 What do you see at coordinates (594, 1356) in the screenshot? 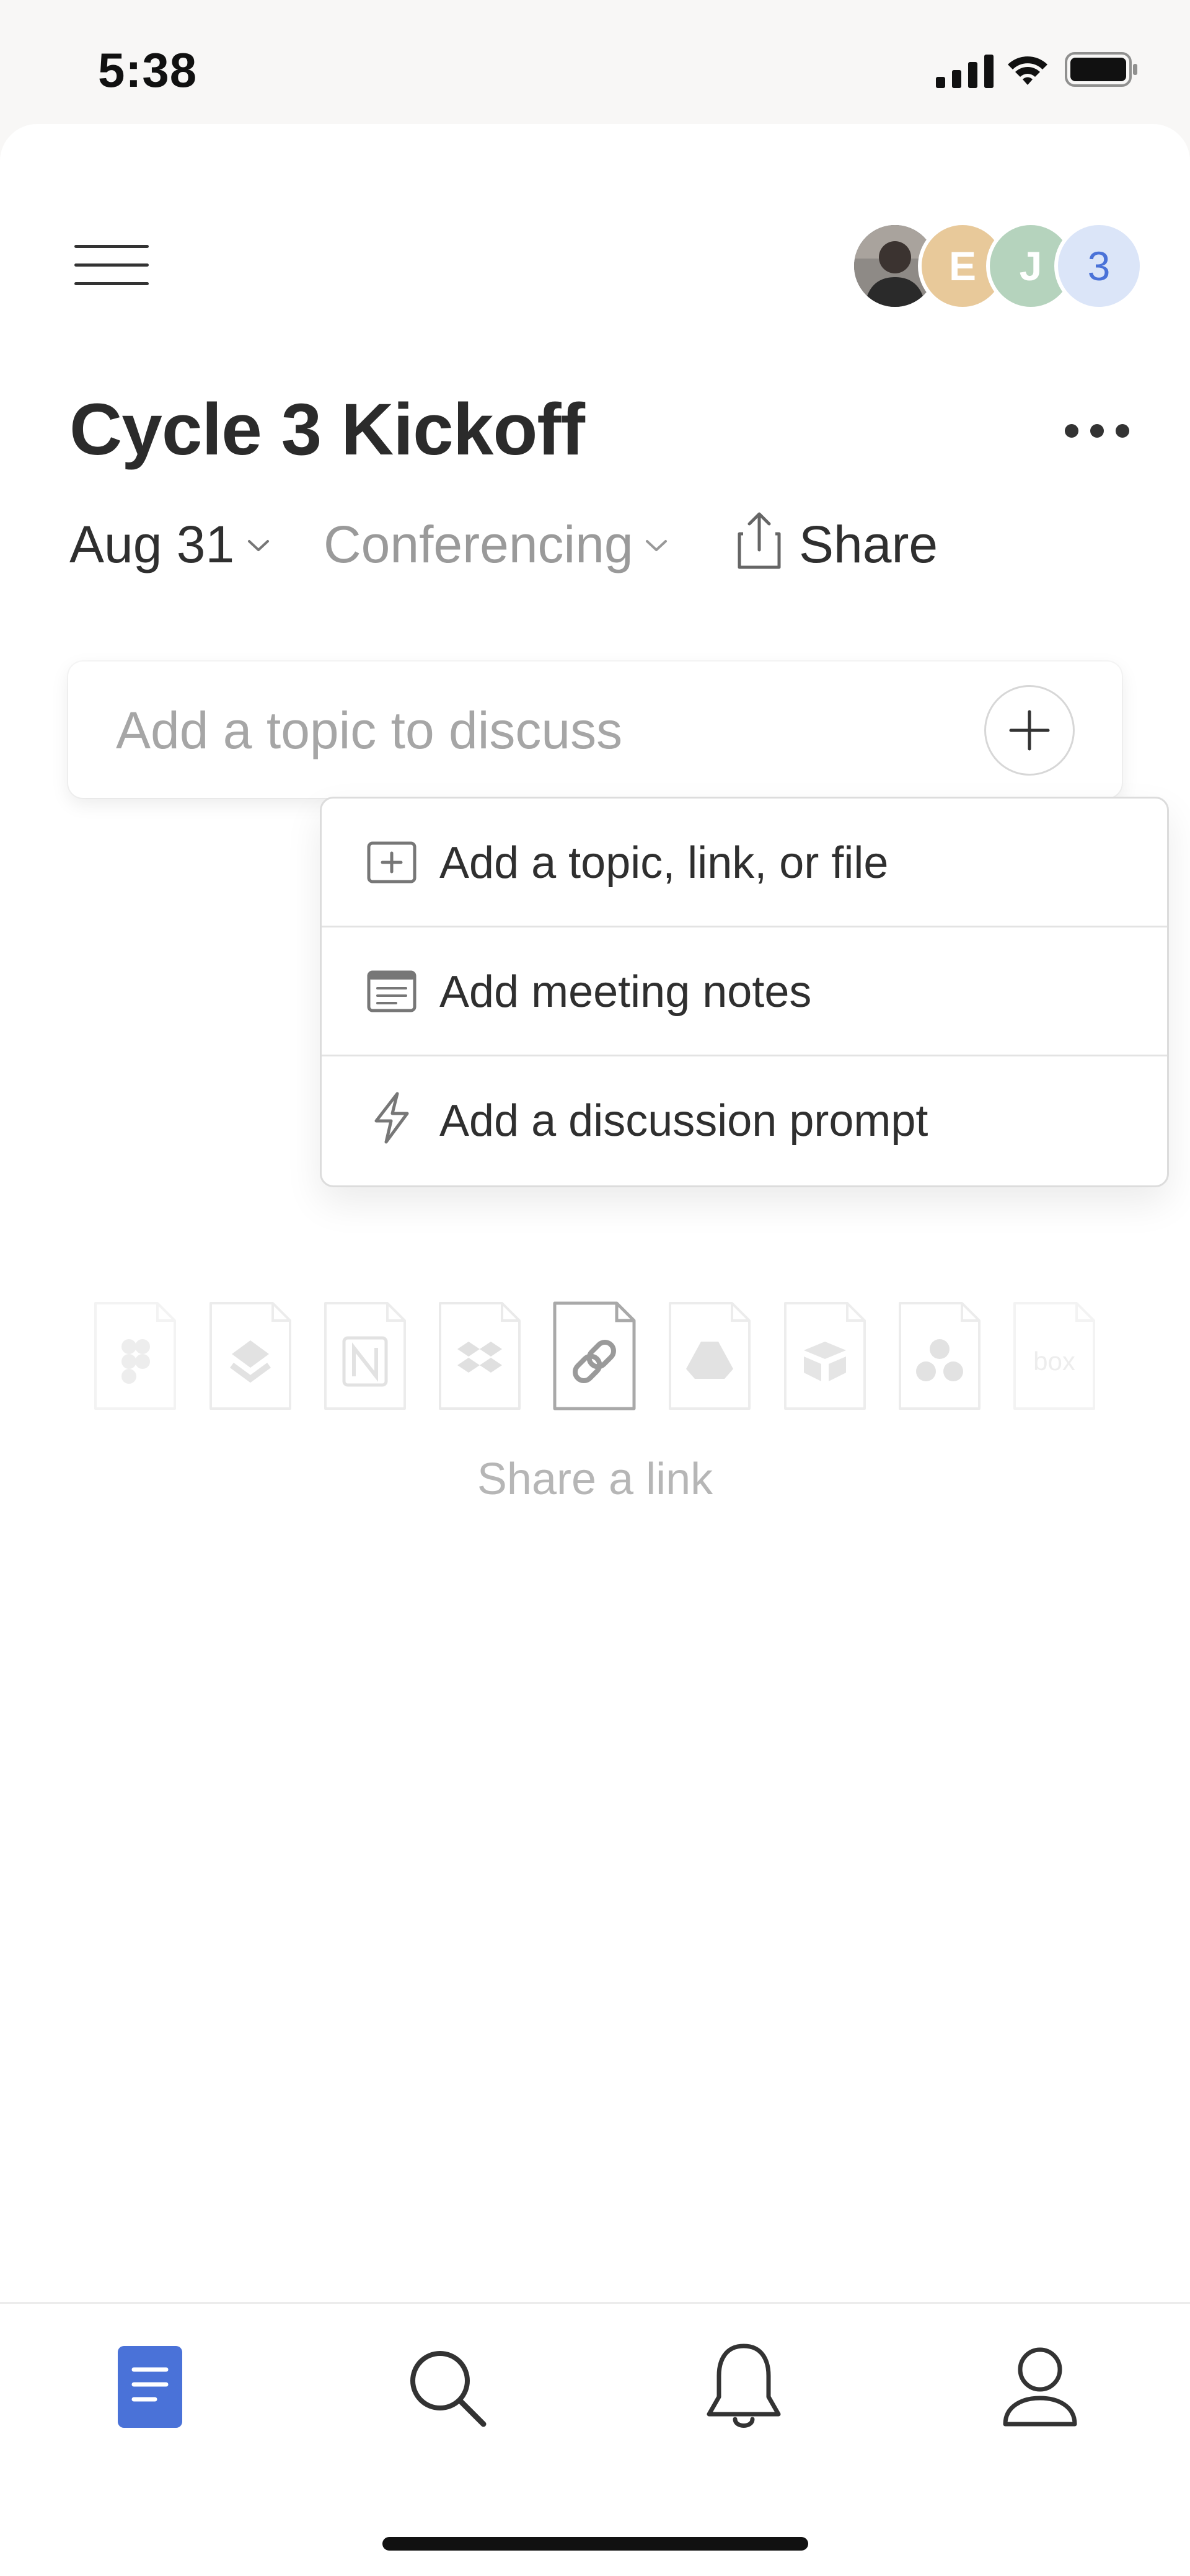
I see `link-icon` at bounding box center [594, 1356].